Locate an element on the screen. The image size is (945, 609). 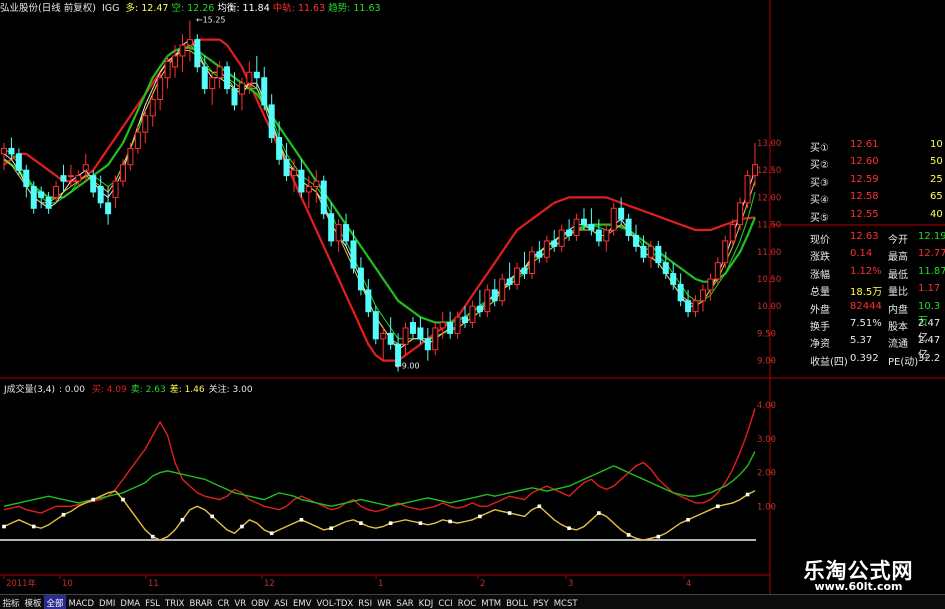
x-axis-label: 4 is located at coordinates (688, 584).